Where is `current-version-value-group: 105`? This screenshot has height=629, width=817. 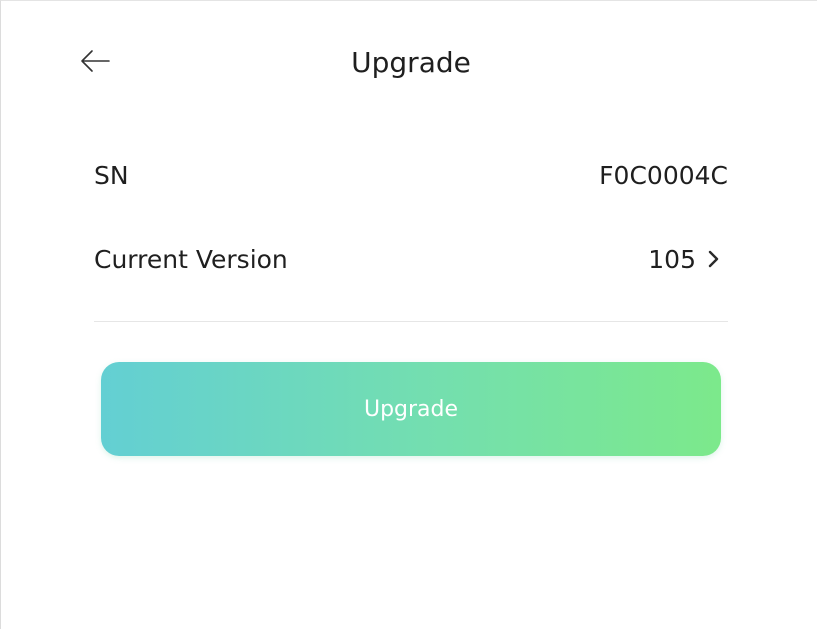
current-version-value-group: 105 is located at coordinates (688, 259).